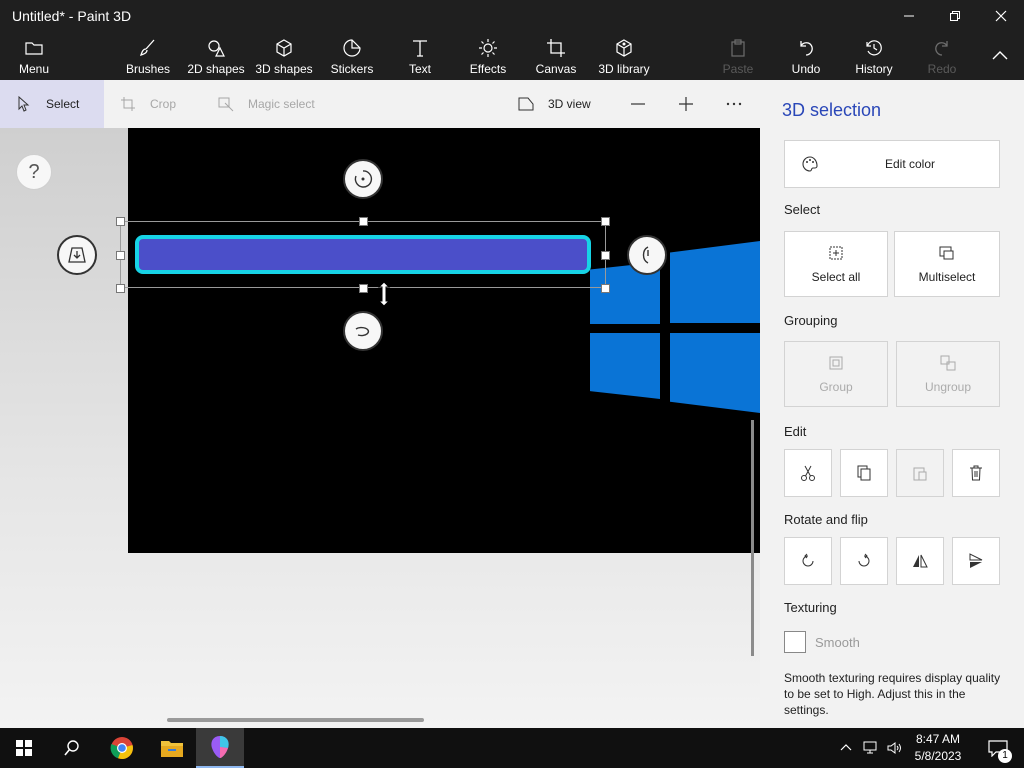 The image size is (1024, 768). I want to click on vertical-scrollbar, so click(752, 538).